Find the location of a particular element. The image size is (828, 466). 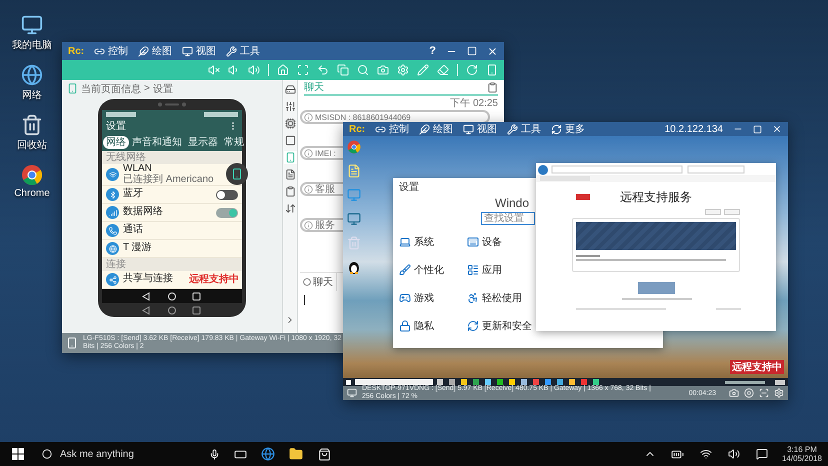

file-icon is located at coordinates (354, 171).